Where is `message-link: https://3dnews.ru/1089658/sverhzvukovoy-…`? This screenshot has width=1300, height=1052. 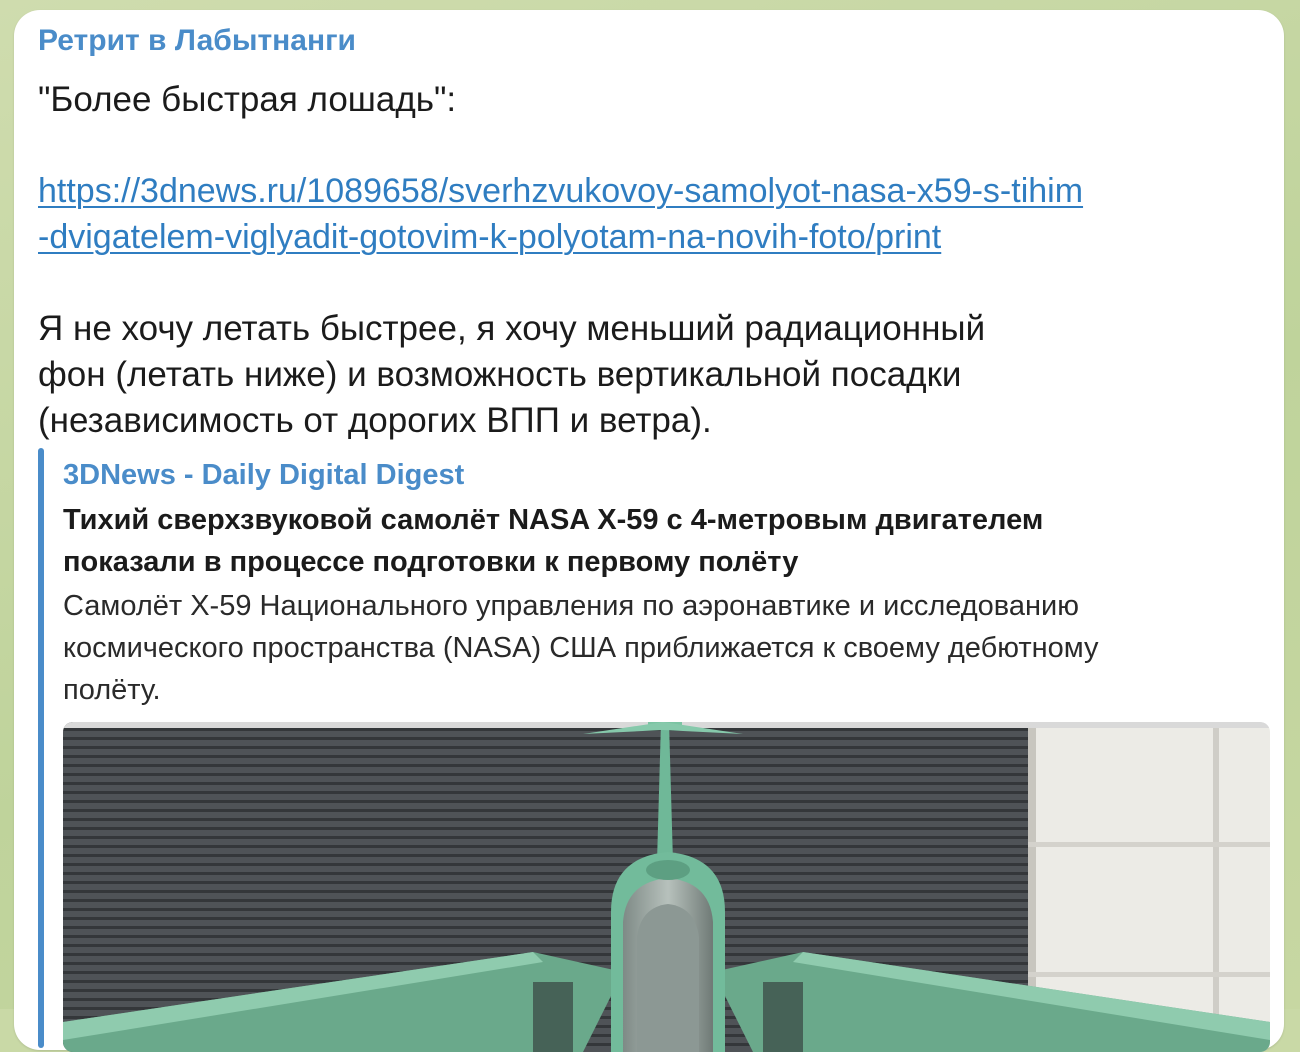
message-link: https://3dnews.ru/1089658/sverhzvukovoy-… is located at coordinates (560, 214).